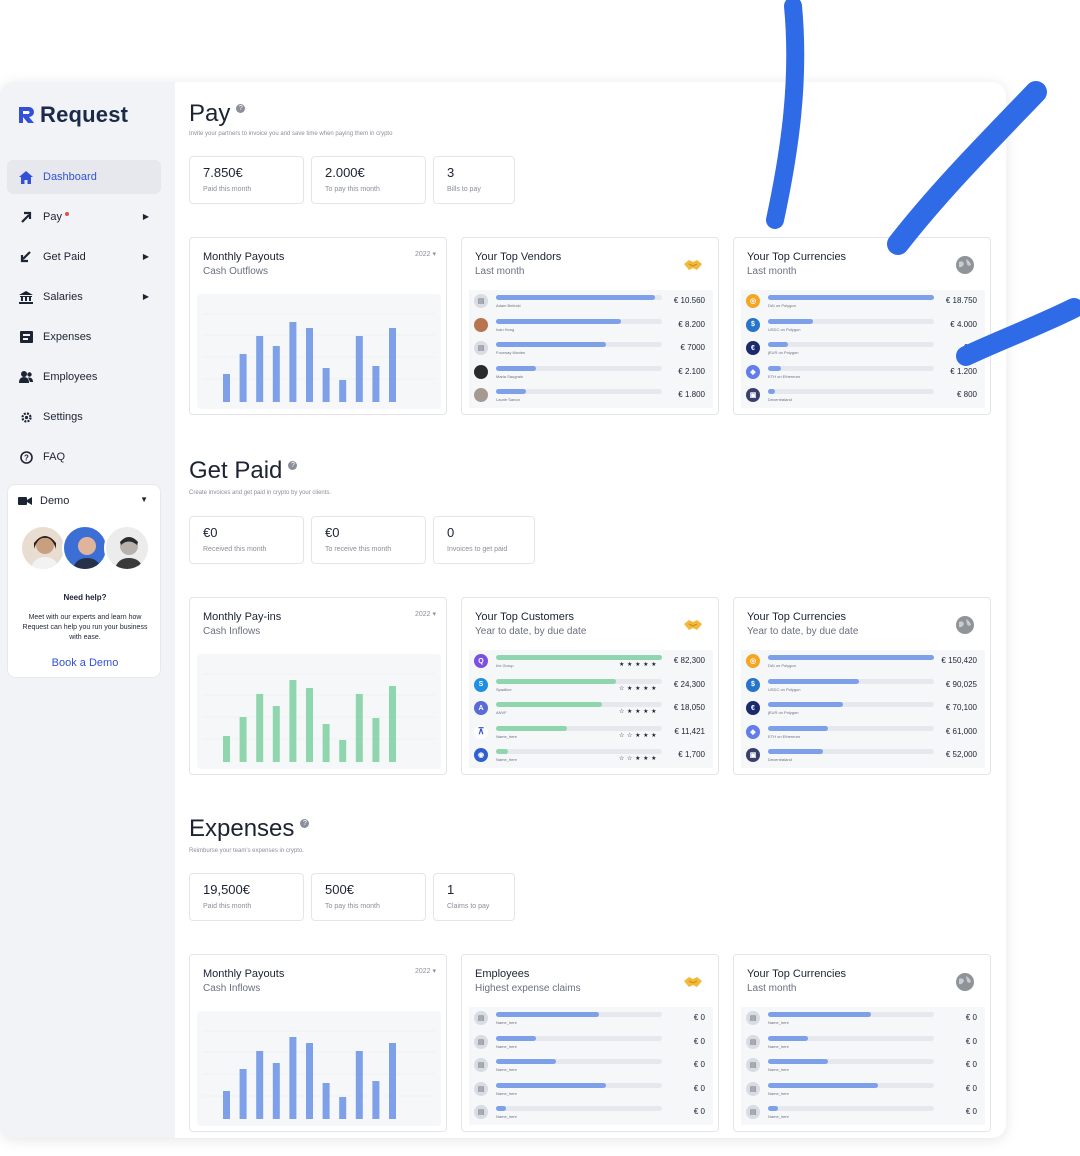 The height and width of the screenshot is (1156, 1080). Describe the element at coordinates (84, 217) in the screenshot. I see `sidebar-item-pay: Pay ▶` at that location.